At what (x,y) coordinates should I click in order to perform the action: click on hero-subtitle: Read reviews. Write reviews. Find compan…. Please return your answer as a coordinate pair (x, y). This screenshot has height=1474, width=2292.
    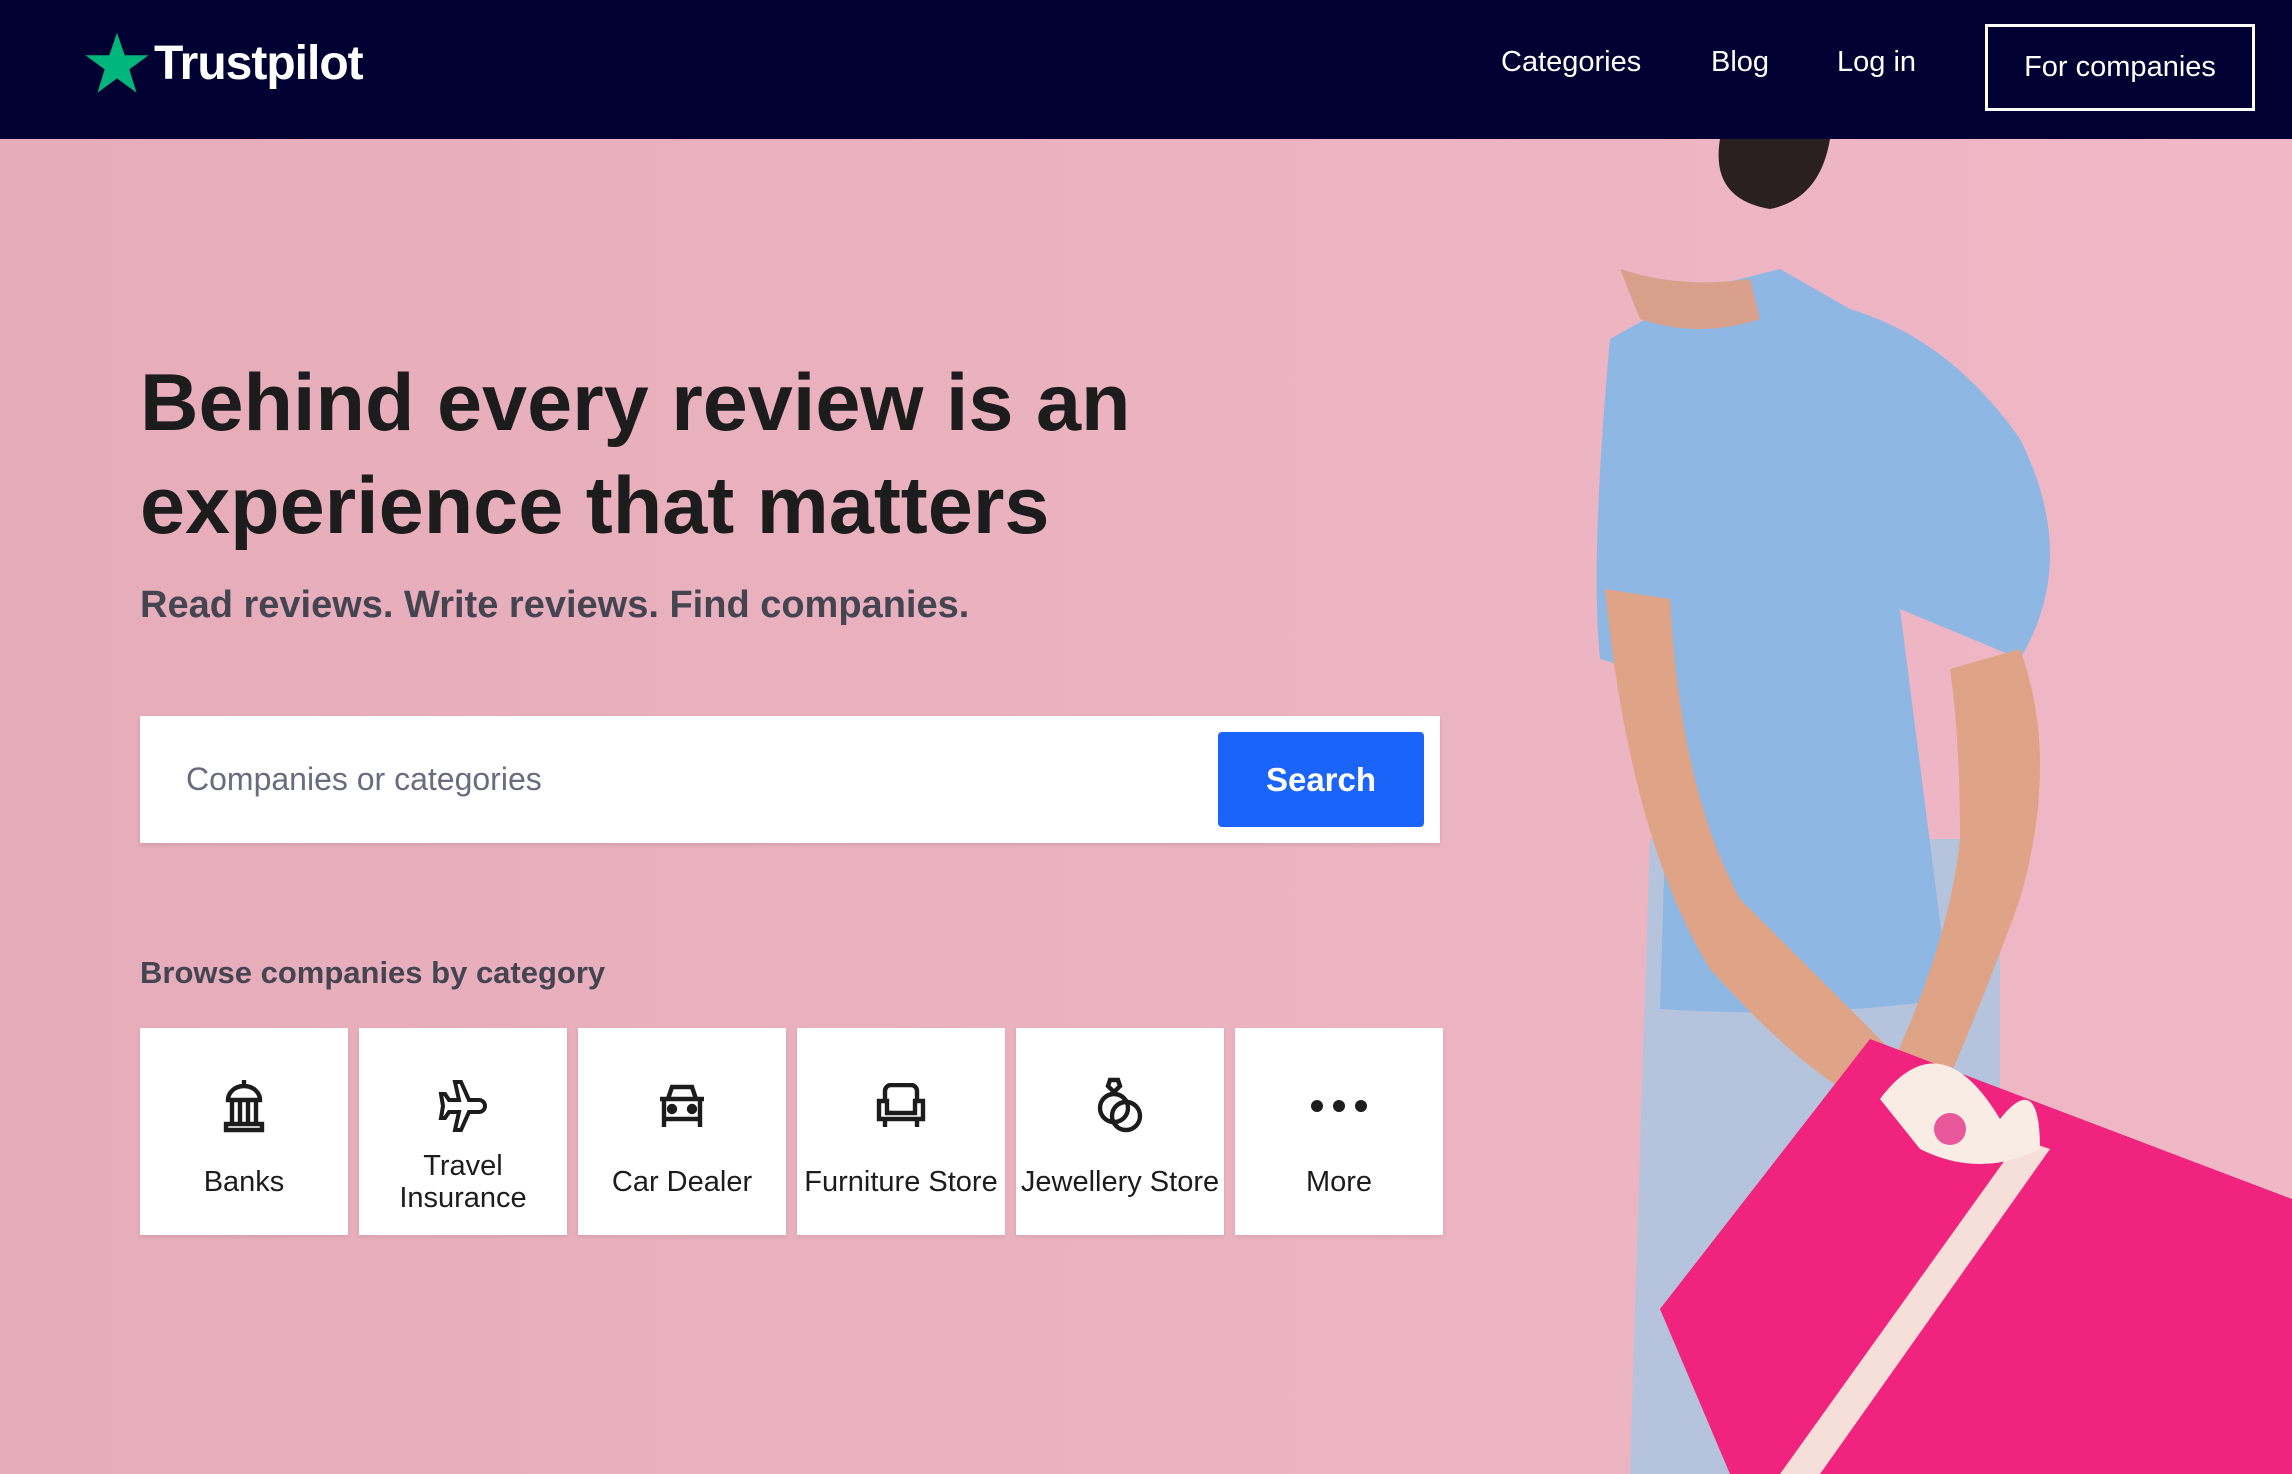
    Looking at the image, I should click on (555, 605).